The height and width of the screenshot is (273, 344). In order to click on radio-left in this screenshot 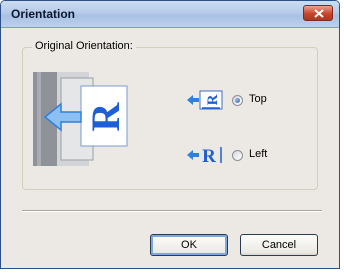, I will do `click(237, 155)`.